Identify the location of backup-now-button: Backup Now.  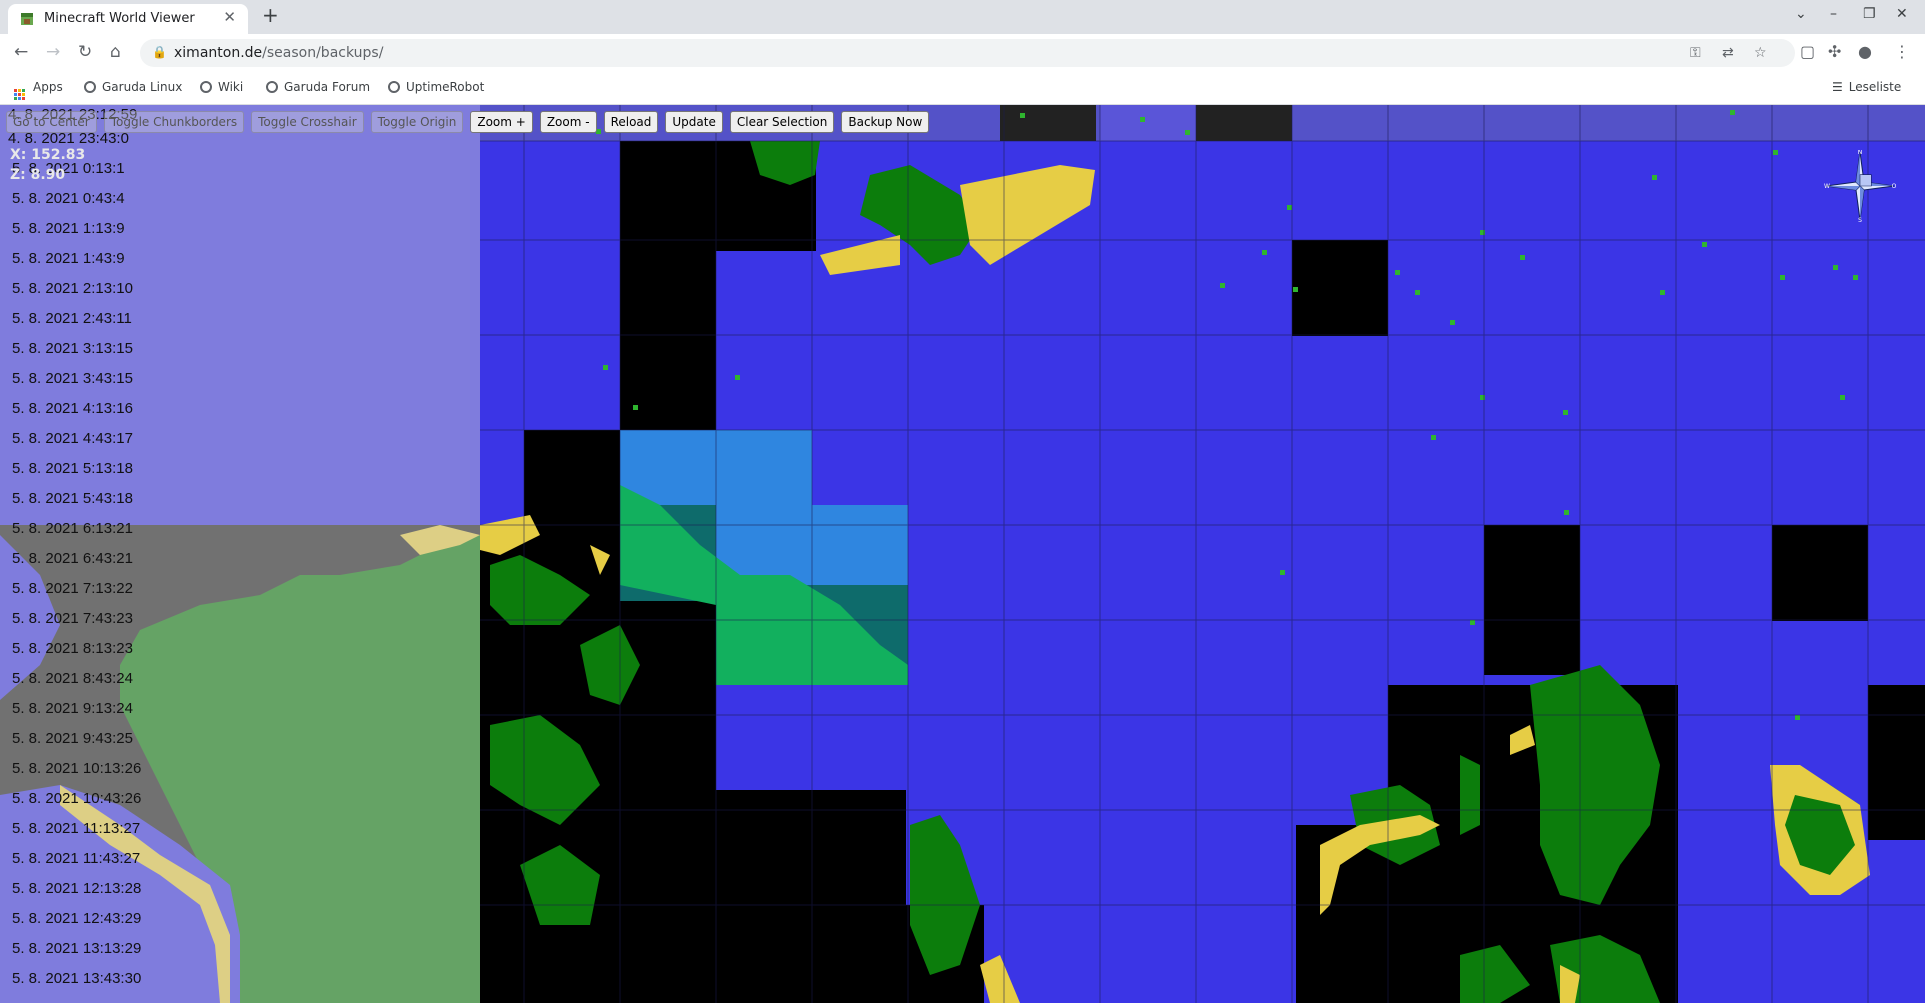
(885, 122).